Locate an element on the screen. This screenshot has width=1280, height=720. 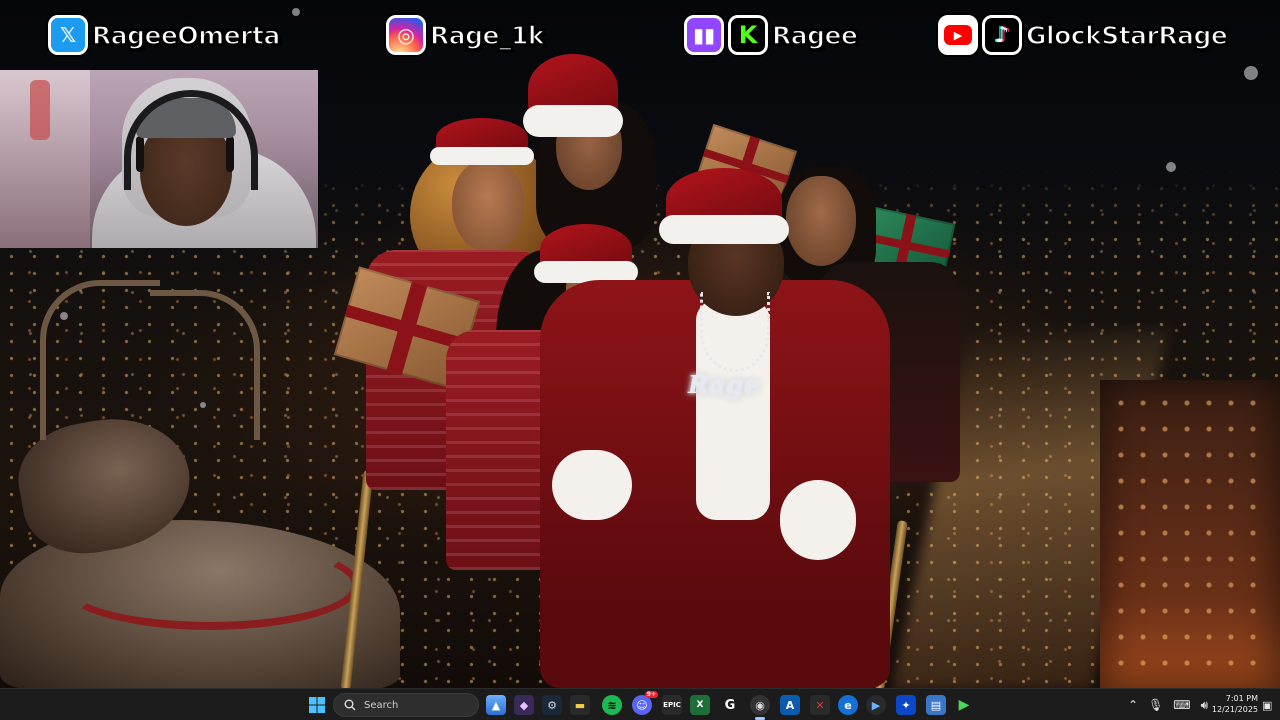
kick-app-icon: G is located at coordinates (730, 705).